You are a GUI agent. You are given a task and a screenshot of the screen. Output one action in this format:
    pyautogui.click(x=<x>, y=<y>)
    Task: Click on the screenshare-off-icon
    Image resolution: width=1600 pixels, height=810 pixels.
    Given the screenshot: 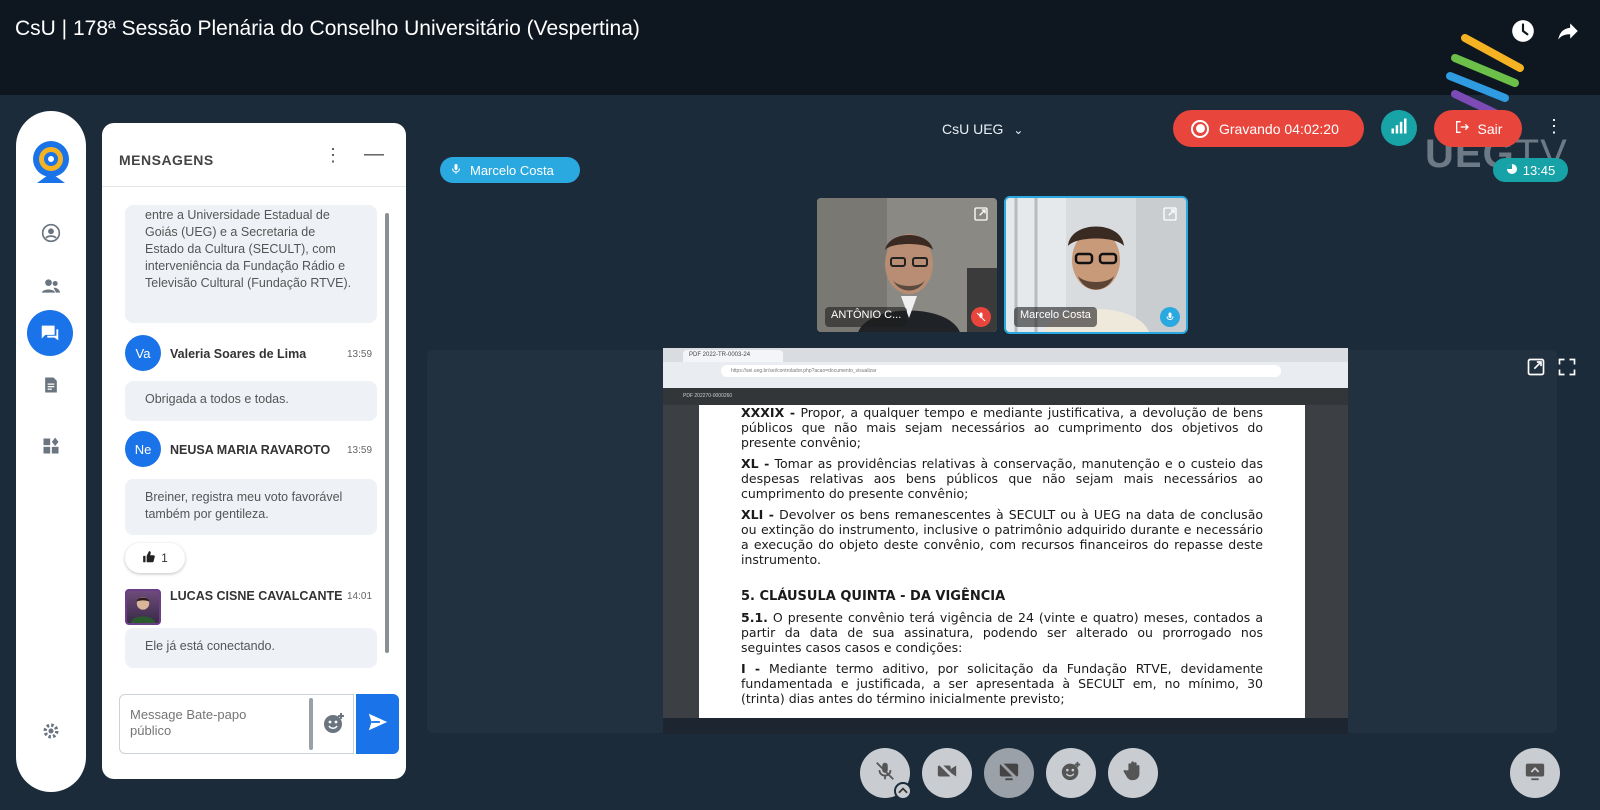 What is the action you would take?
    pyautogui.click(x=1009, y=773)
    